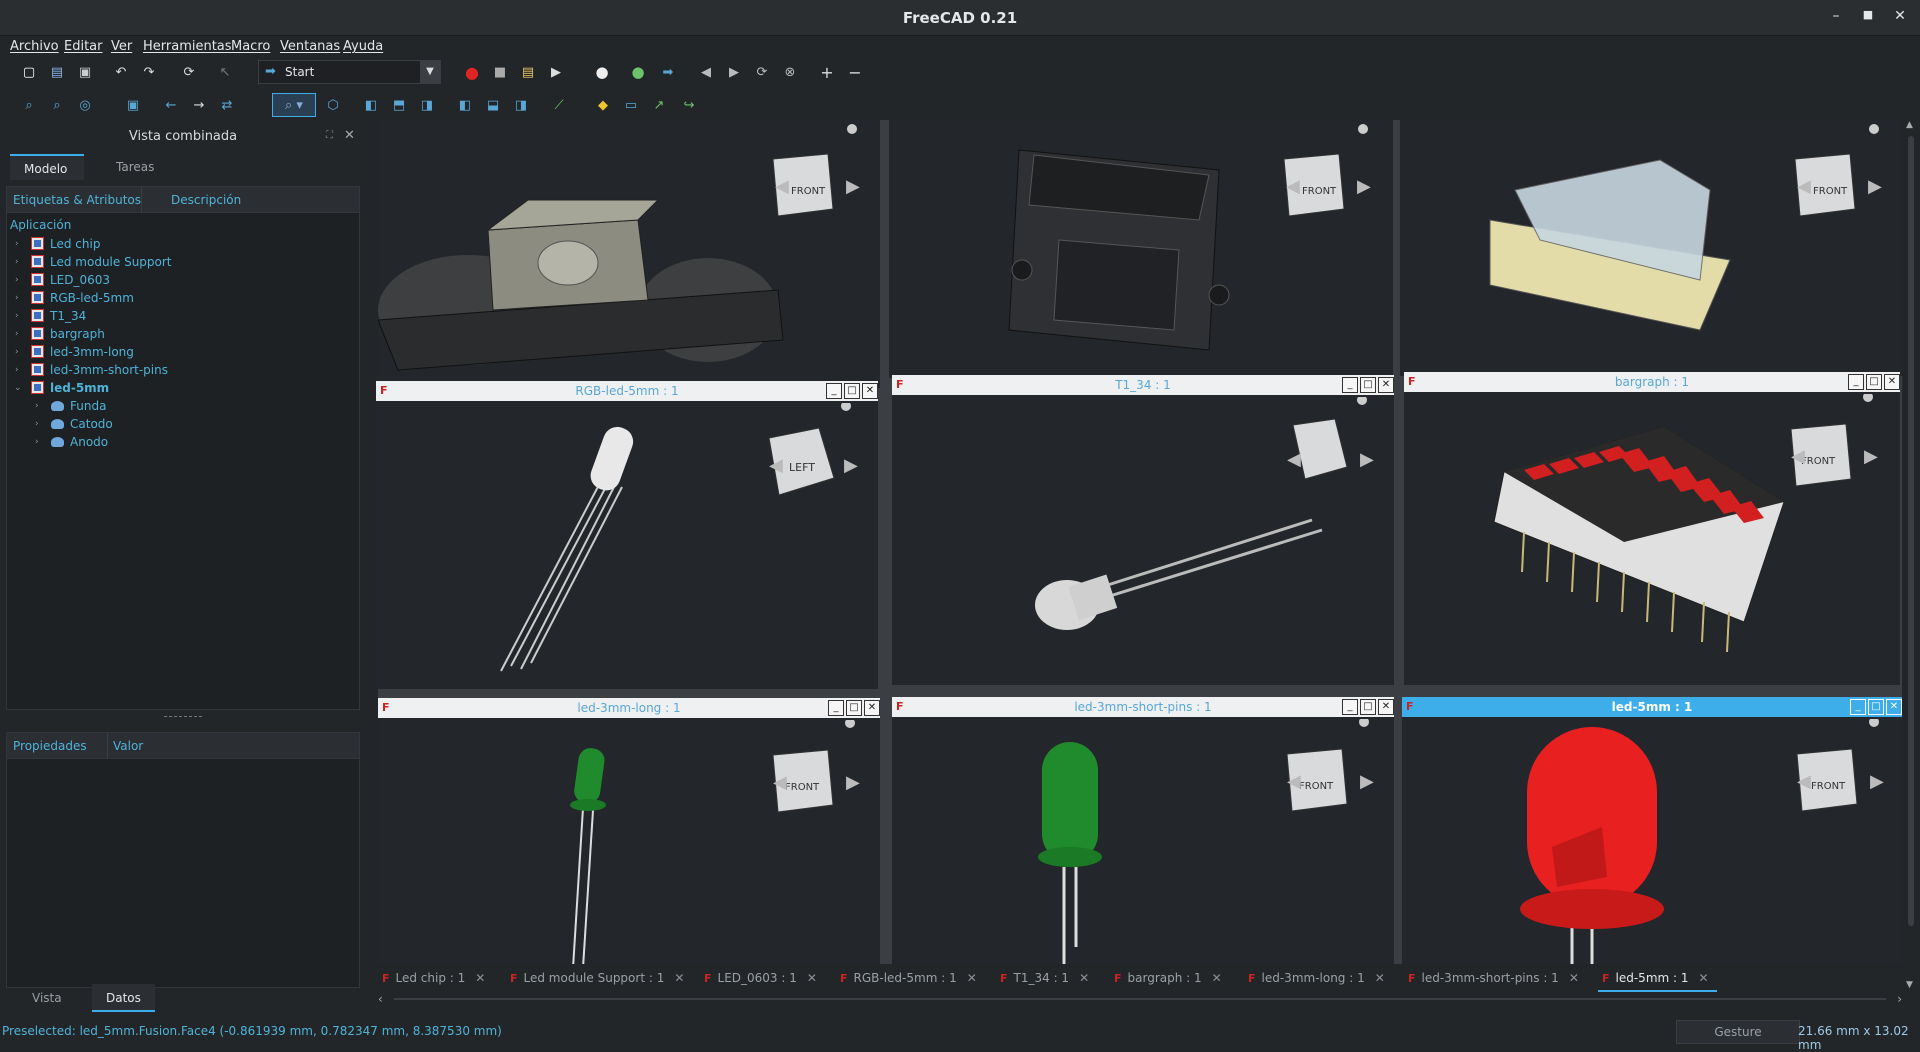  I want to click on subwindow-led-5mm: F led-5mm : 1 _ □ ✕ FRONT ◀ ▶, so click(1652, 831).